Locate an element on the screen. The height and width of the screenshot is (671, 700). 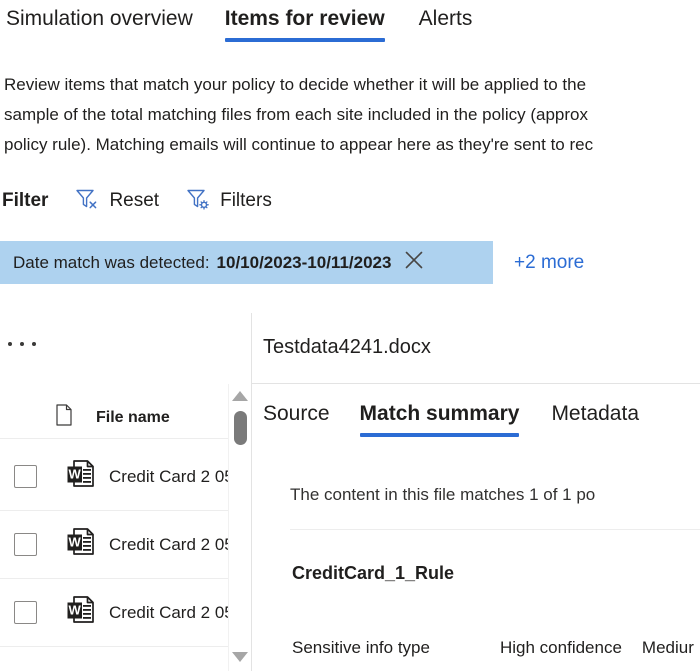
more-options-icon is located at coordinates (22, 344).